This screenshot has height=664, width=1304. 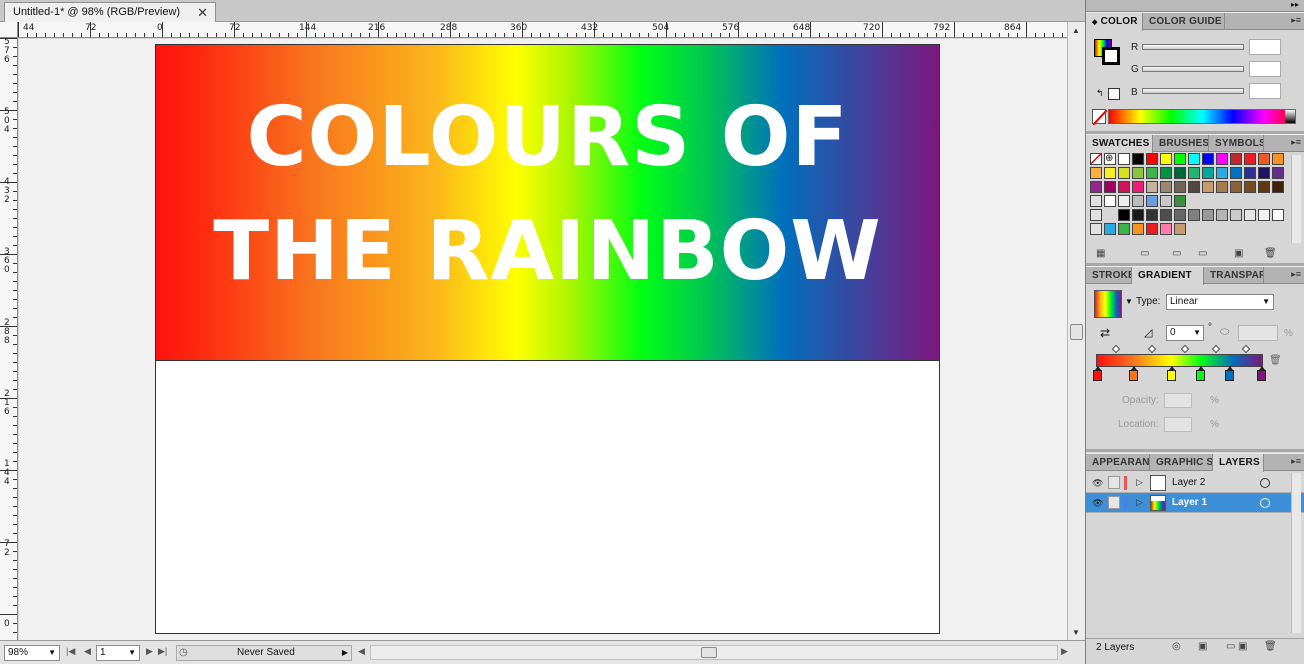 What do you see at coordinates (1168, 276) in the screenshot?
I see `tab-gradient: GRADIENT` at bounding box center [1168, 276].